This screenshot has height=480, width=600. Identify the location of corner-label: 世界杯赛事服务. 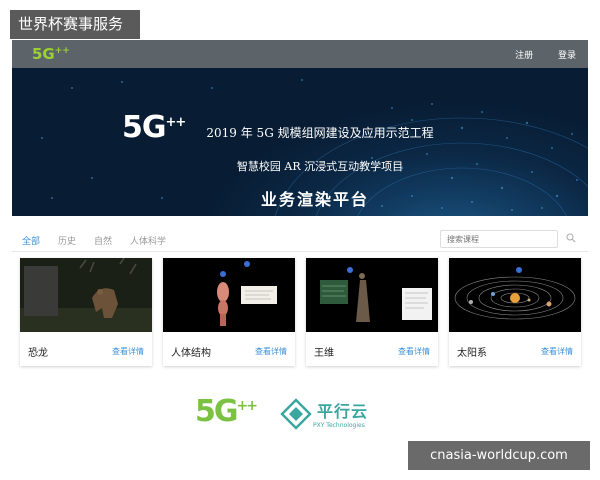
(75, 24).